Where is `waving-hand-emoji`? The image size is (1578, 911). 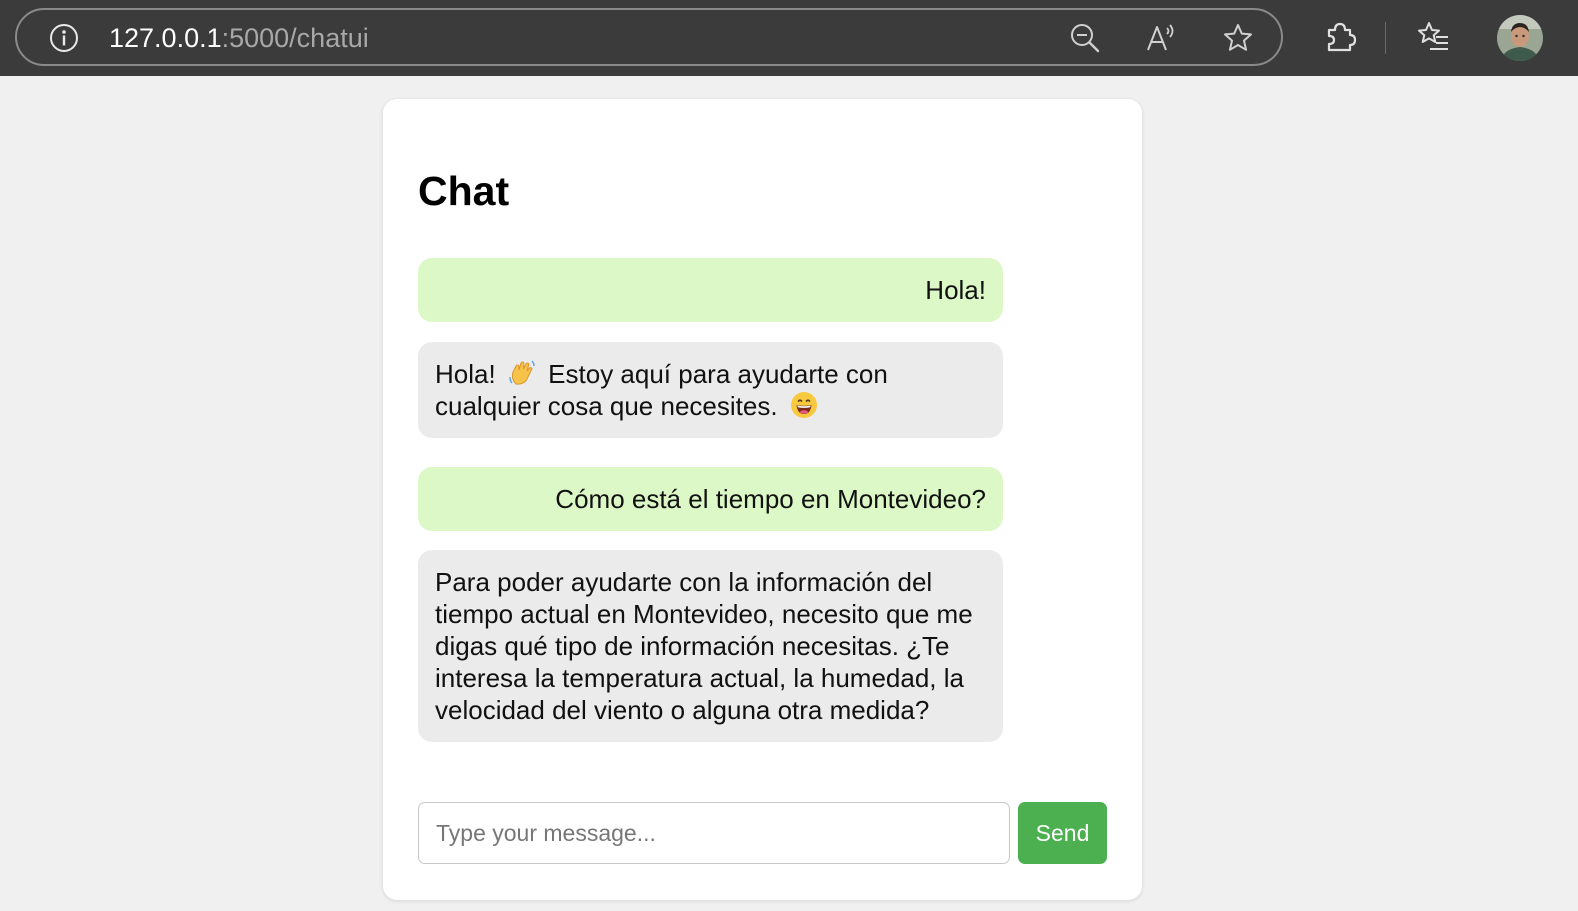
waving-hand-emoji is located at coordinates (522, 372).